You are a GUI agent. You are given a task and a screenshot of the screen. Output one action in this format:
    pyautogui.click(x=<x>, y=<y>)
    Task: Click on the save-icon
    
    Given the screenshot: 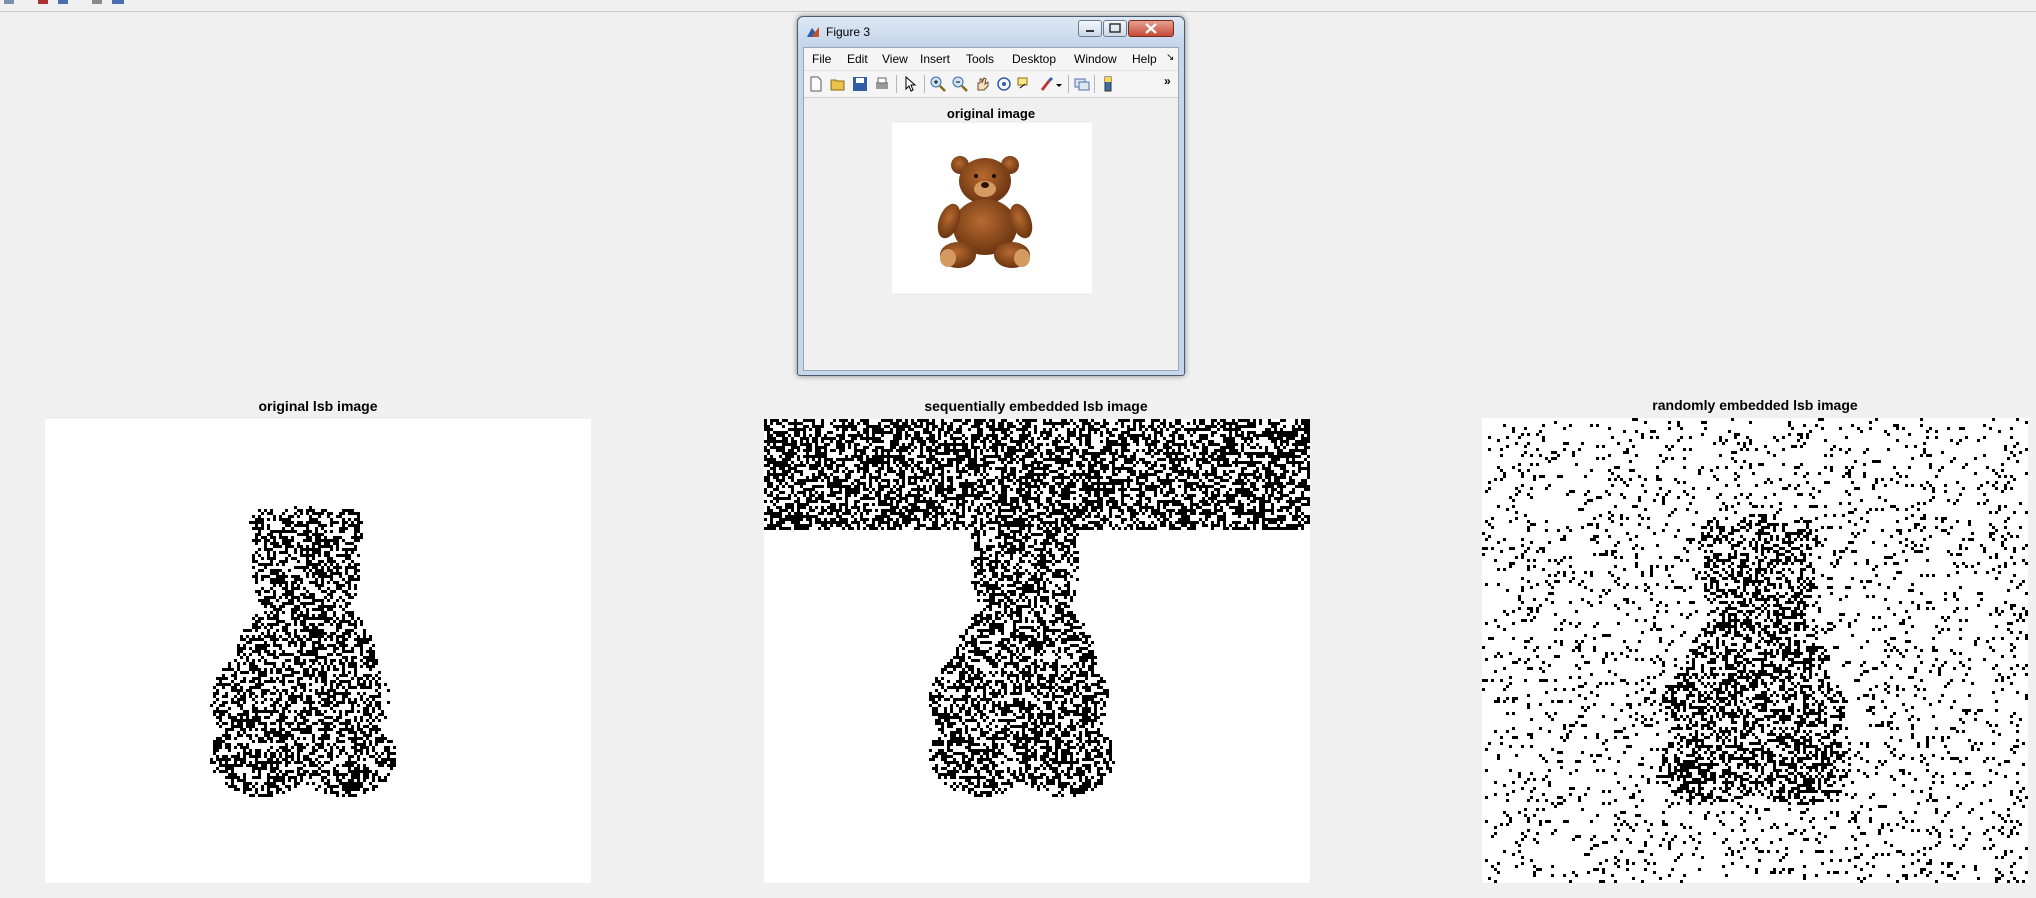 What is the action you would take?
    pyautogui.click(x=860, y=84)
    